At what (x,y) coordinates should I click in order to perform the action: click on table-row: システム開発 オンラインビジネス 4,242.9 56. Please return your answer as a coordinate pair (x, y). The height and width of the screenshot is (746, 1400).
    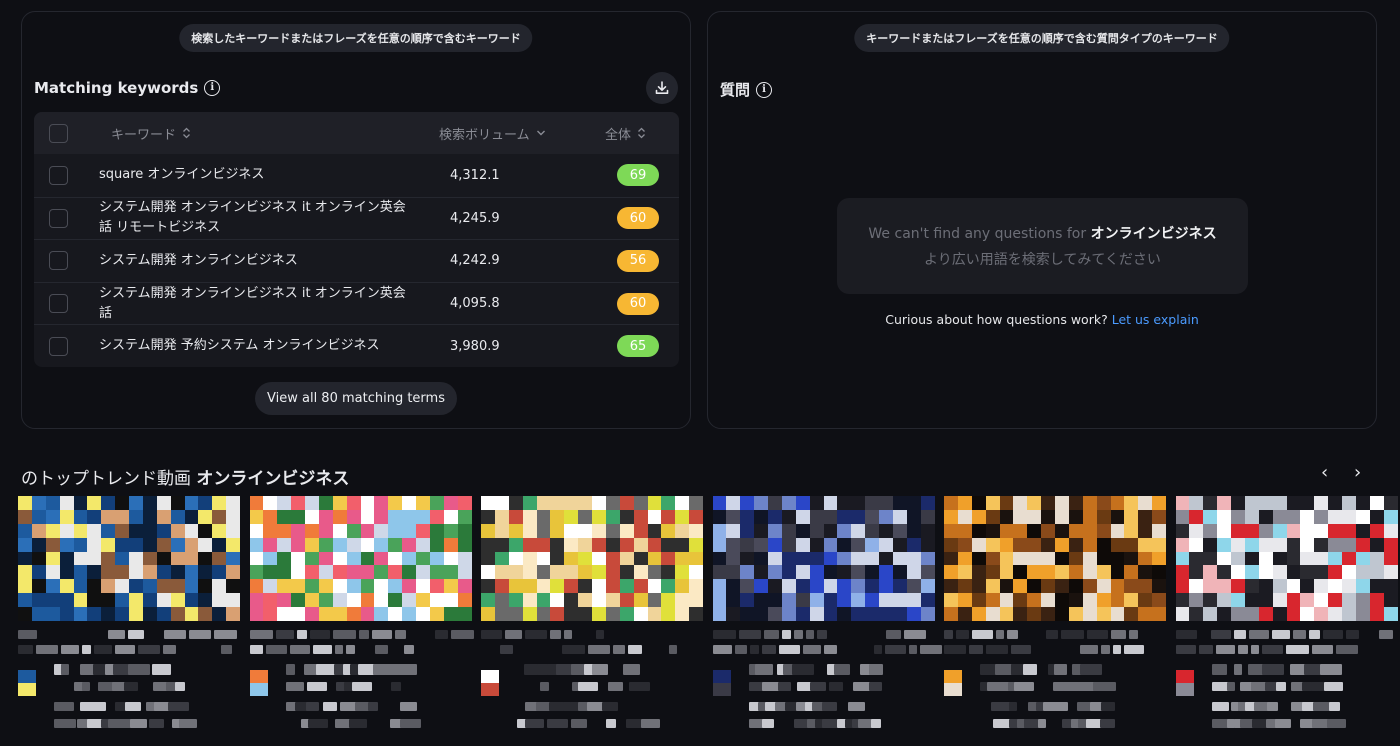
    Looking at the image, I should click on (356, 260).